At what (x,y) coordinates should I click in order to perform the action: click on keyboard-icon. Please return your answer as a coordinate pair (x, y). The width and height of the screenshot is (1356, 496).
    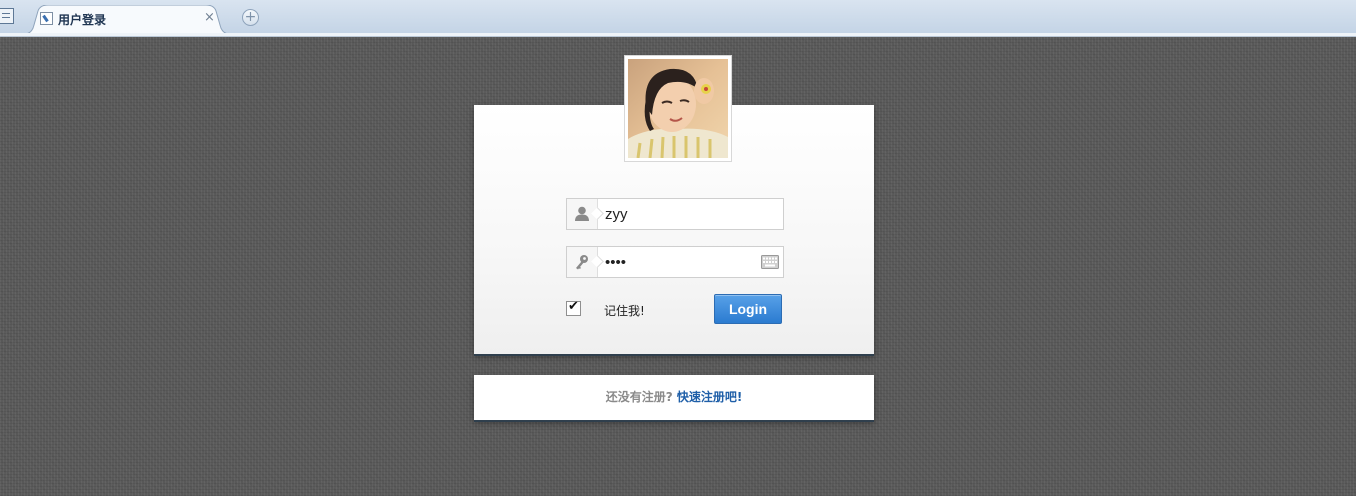
    Looking at the image, I should click on (770, 262).